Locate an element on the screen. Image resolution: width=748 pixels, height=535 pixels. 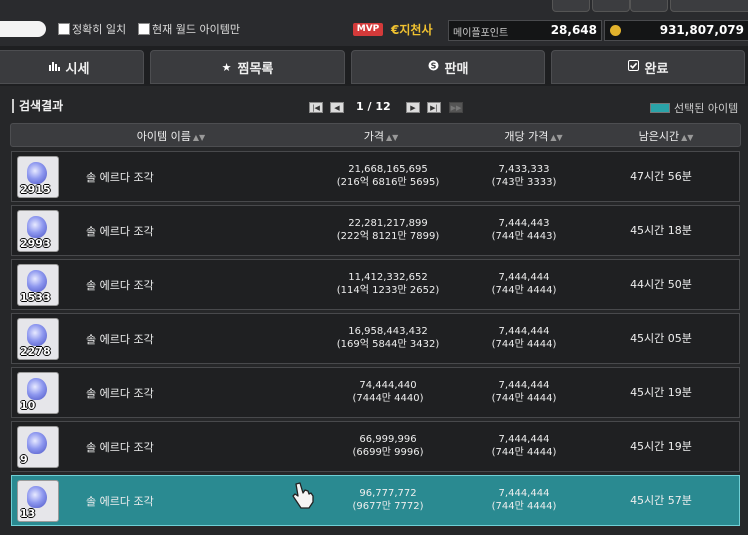
results-title: 검색결과 is located at coordinates (37, 106).